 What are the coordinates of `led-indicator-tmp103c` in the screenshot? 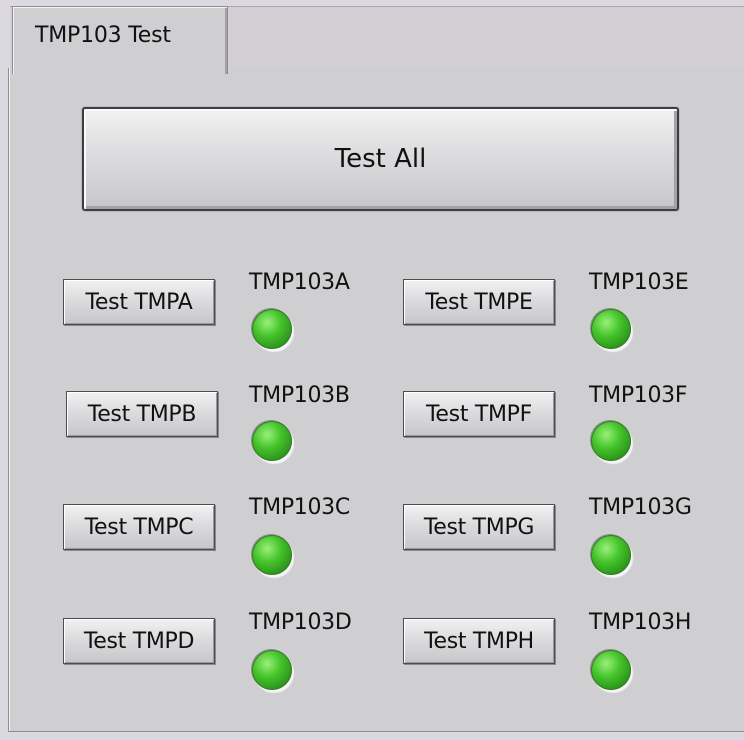 It's located at (272, 555).